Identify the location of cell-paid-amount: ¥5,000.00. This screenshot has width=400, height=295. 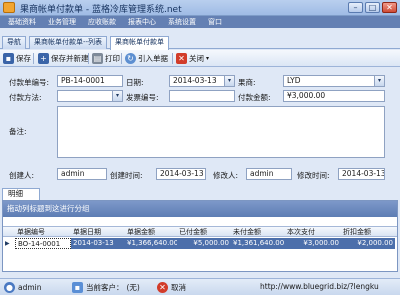
(204, 243).